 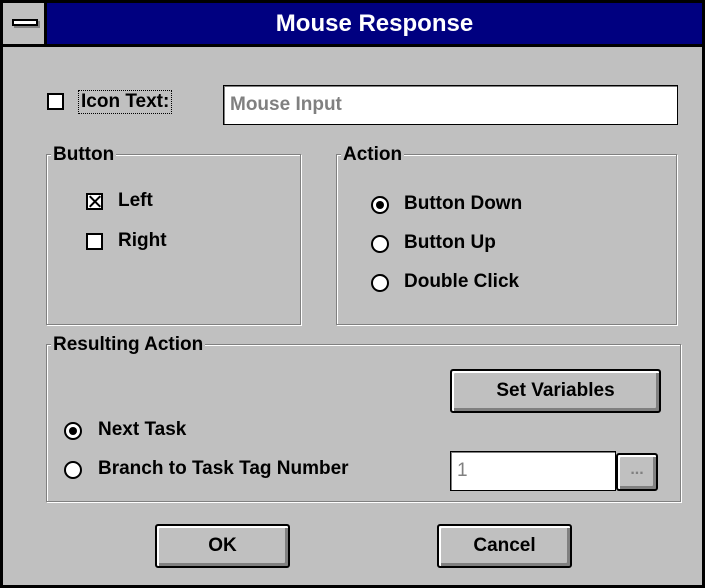 I want to click on button-down-radio, so click(x=380, y=205).